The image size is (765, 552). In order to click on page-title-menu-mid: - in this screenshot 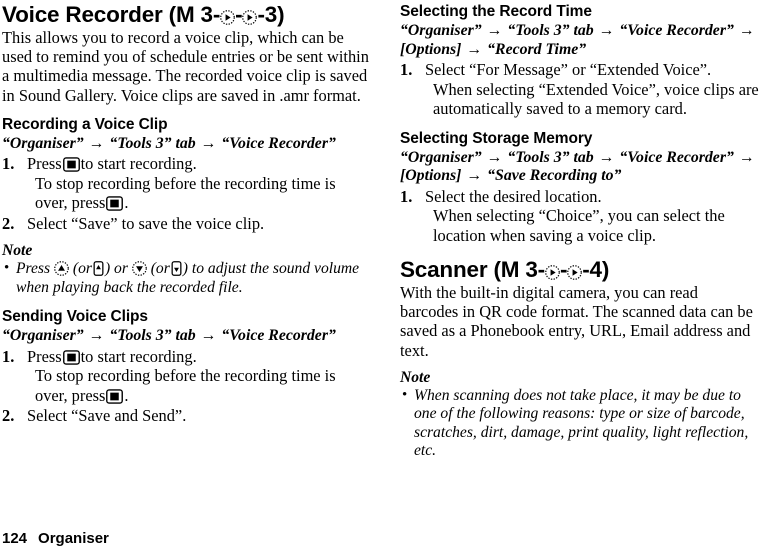, I will do `click(239, 14)`.